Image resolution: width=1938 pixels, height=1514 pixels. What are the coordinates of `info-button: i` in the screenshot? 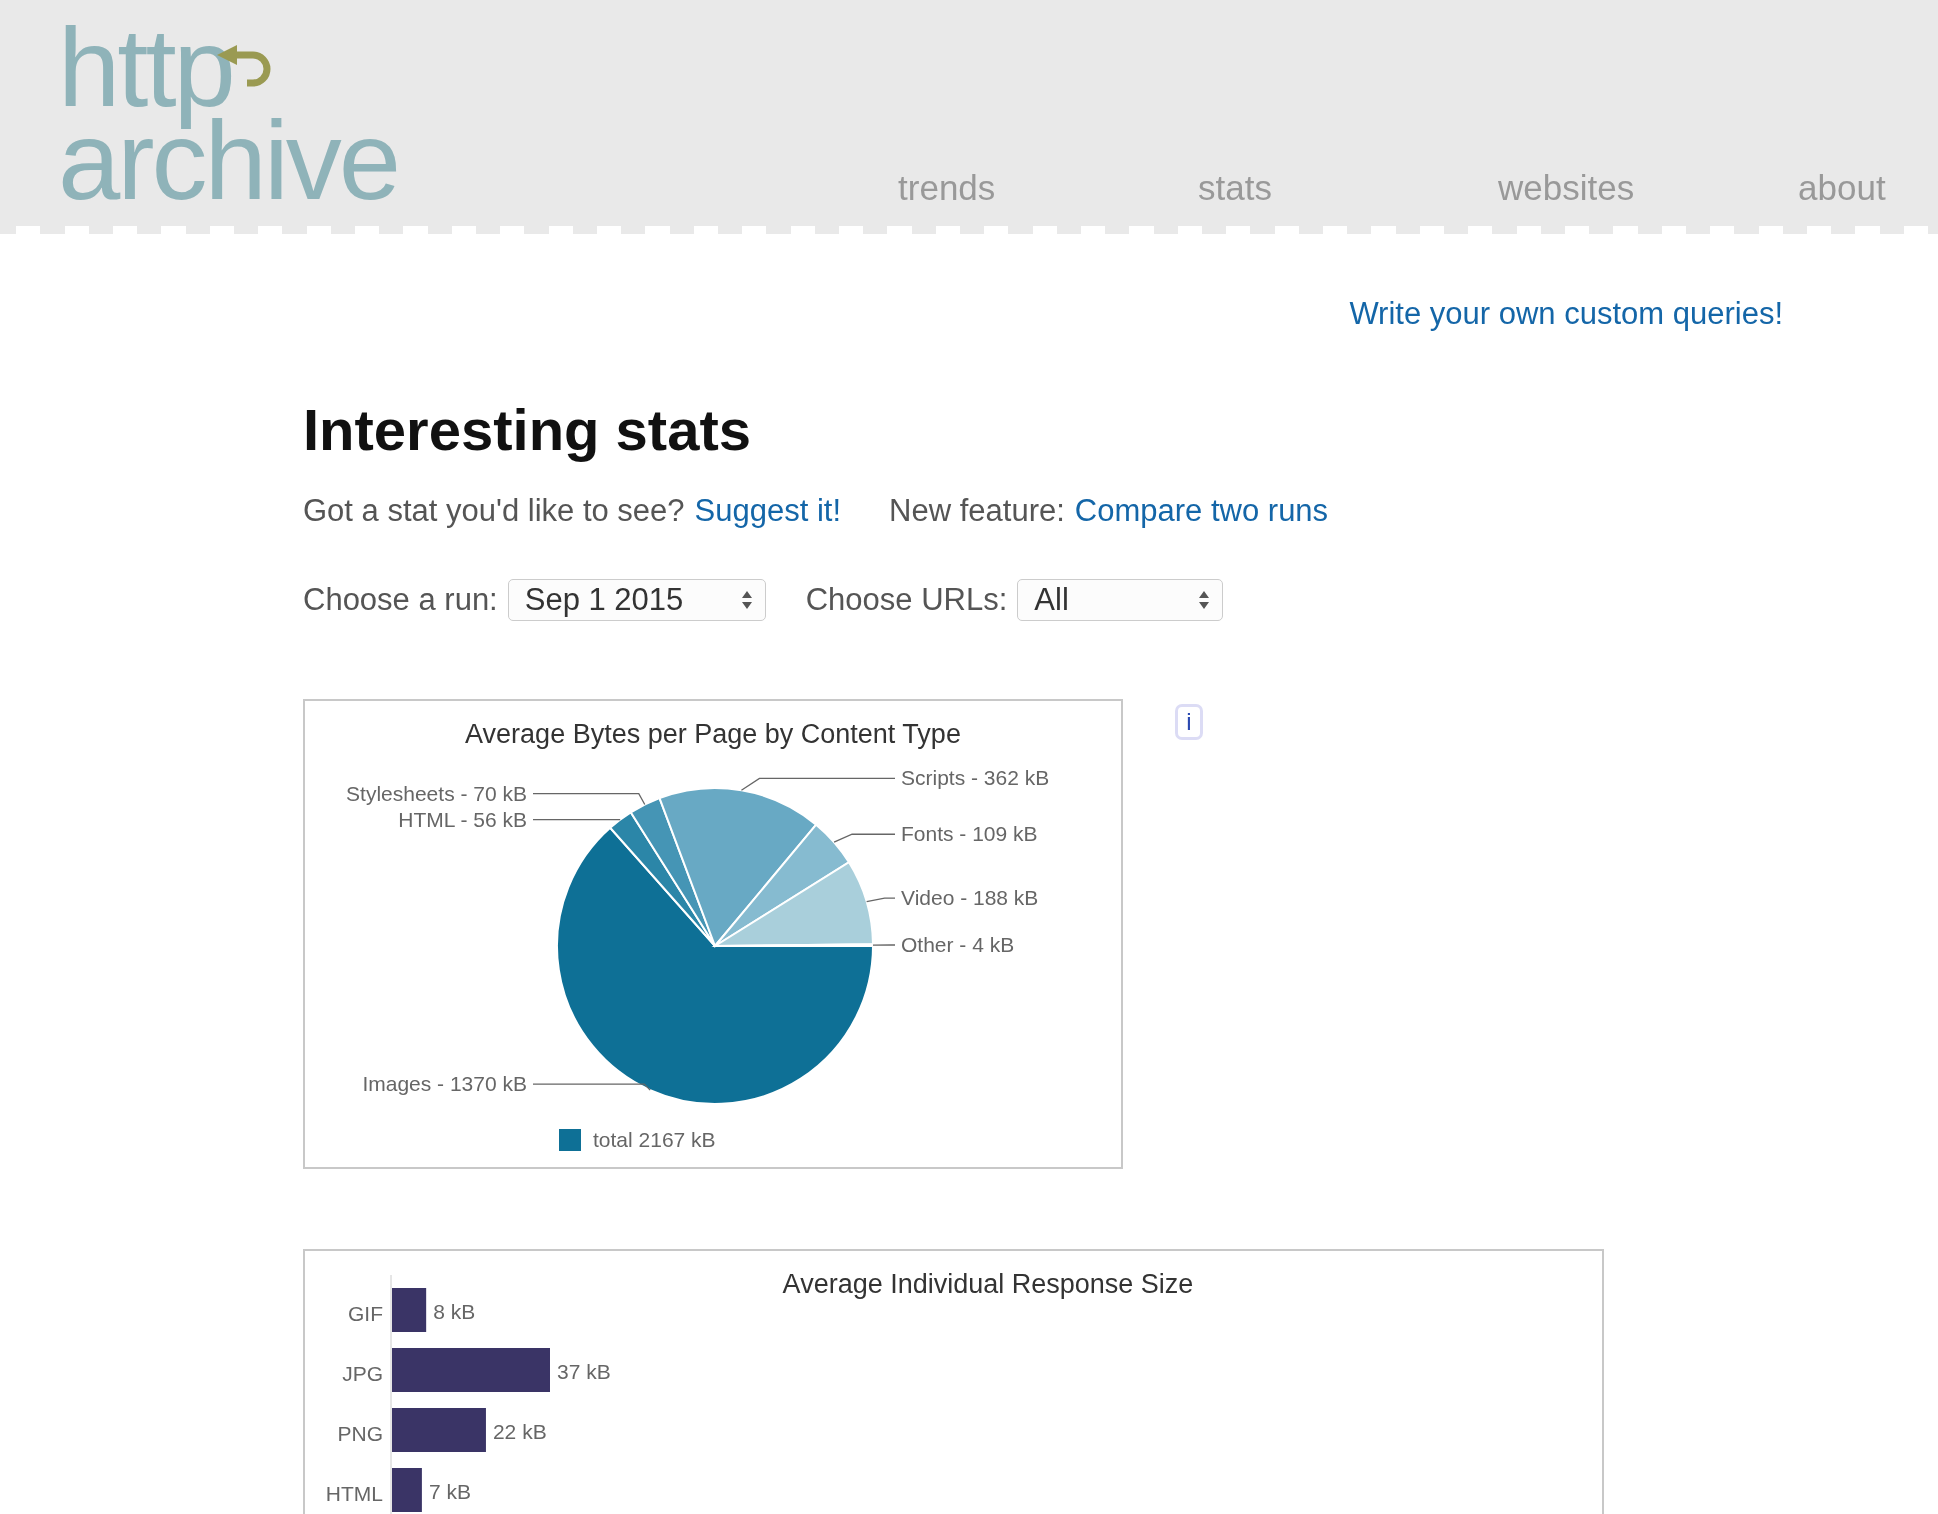 It's located at (1189, 722).